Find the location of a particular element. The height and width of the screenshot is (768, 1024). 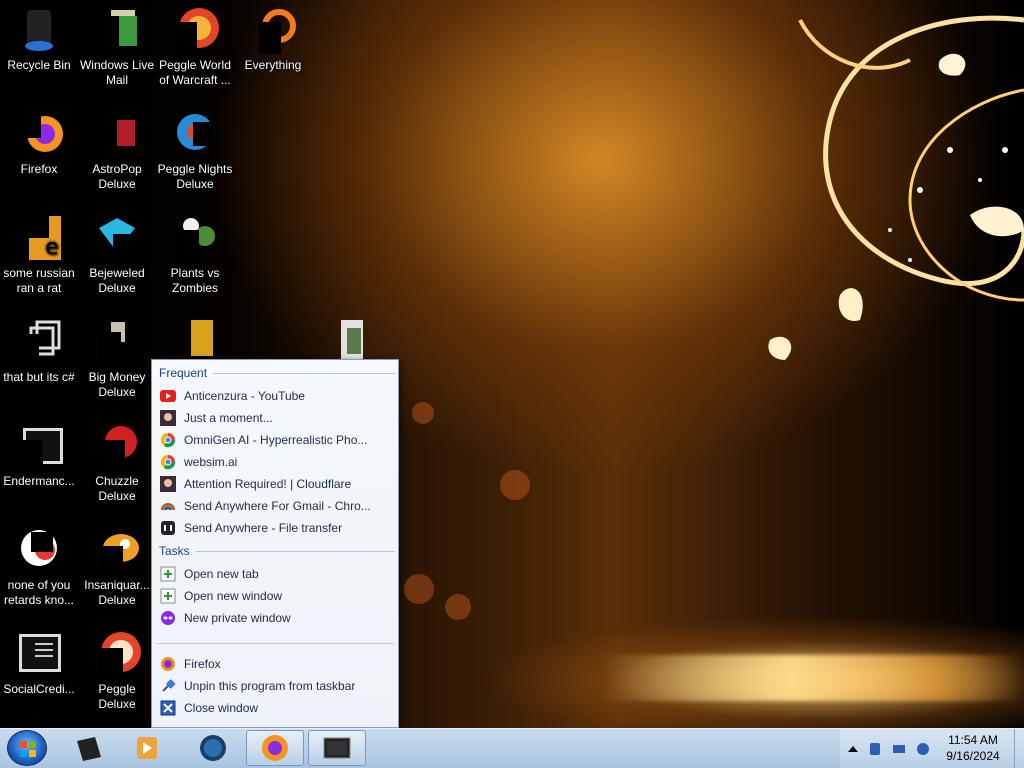

show-hidden-icons-button is located at coordinates (853, 748).